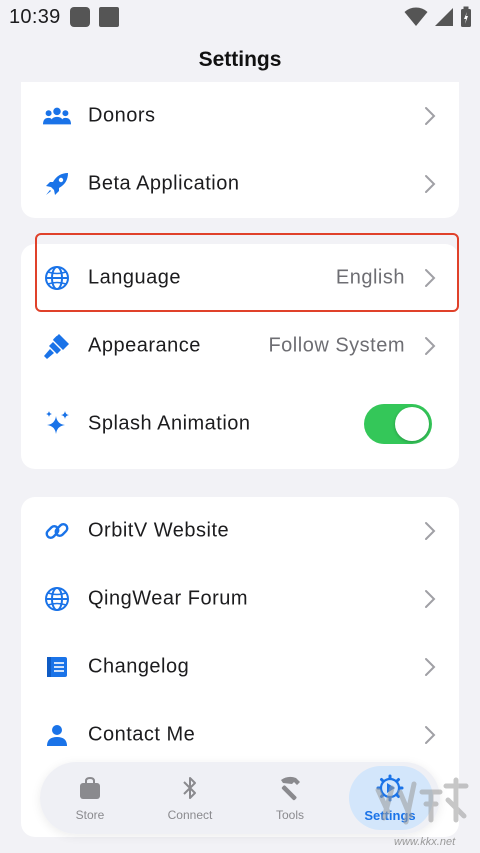 This screenshot has width=480, height=853. I want to click on tab-store-label: Store, so click(90, 815).